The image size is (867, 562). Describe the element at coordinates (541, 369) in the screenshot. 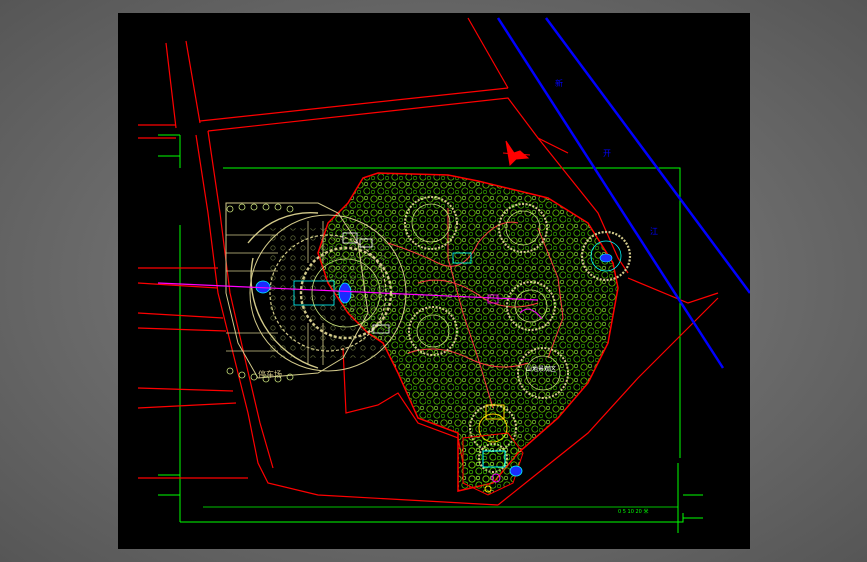

I see `area-label: 山地景观区` at that location.